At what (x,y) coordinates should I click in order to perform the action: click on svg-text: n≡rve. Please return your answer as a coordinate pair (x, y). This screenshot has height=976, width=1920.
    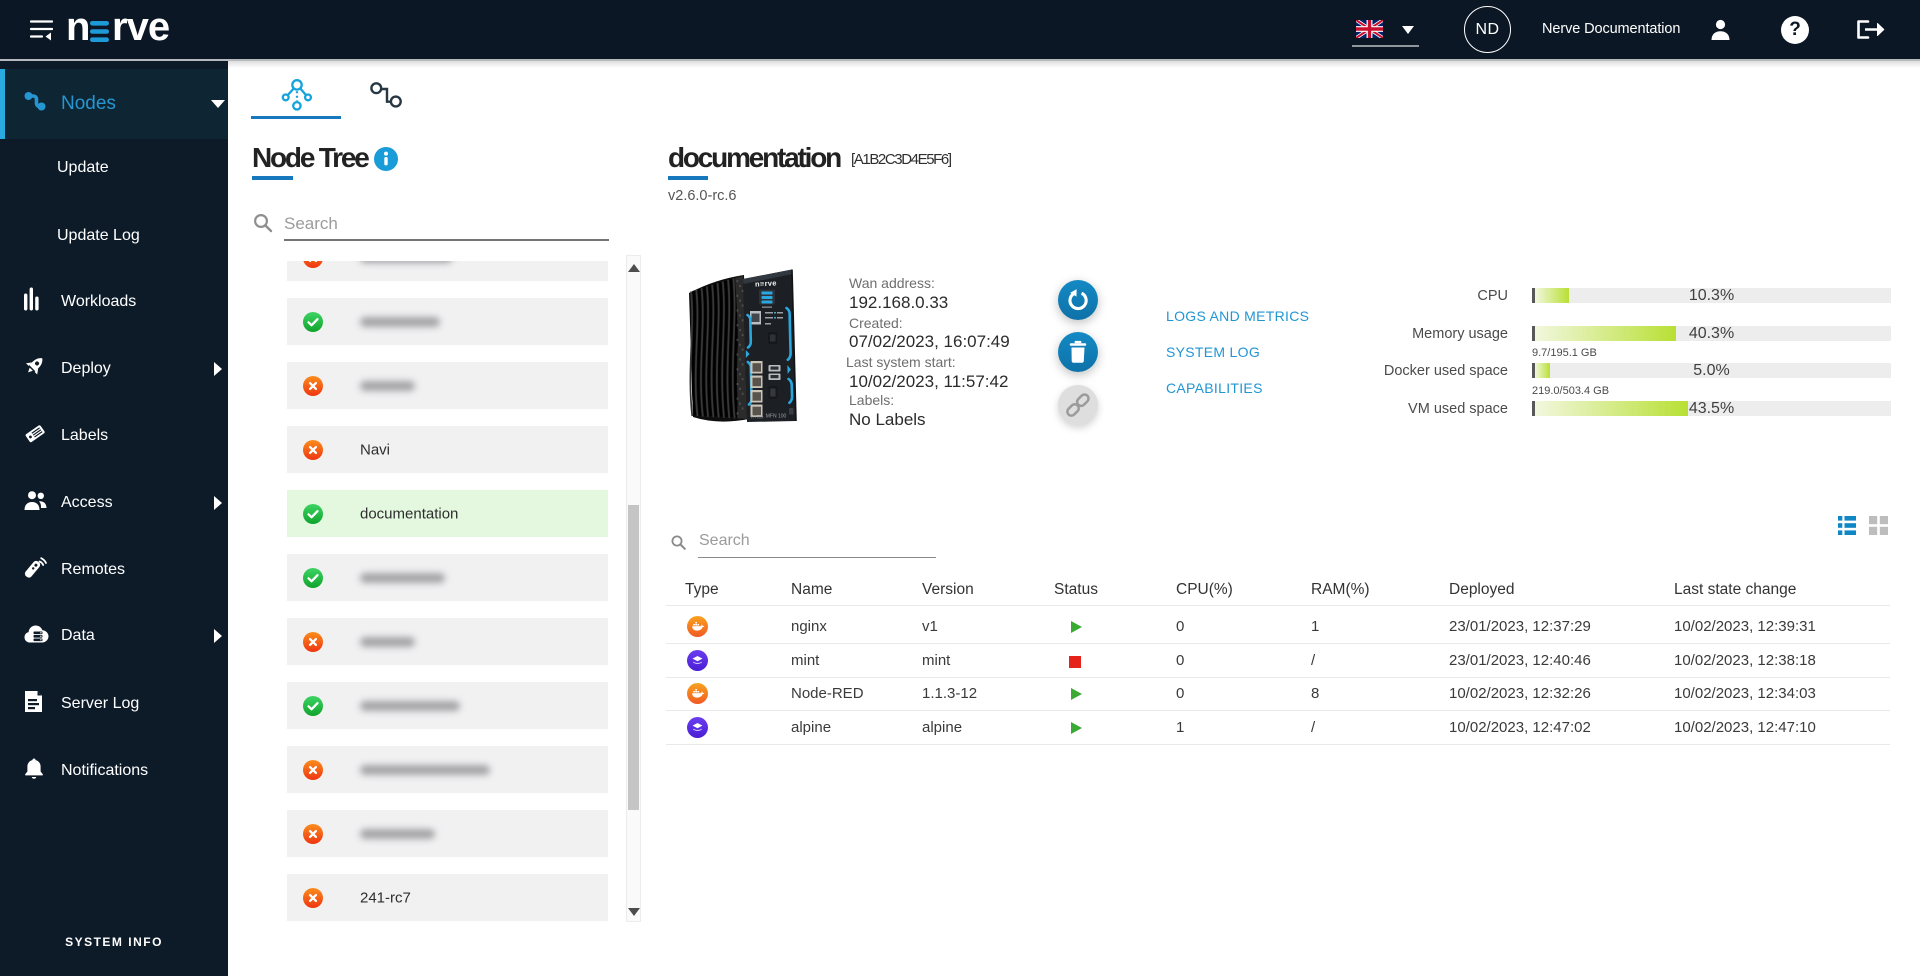
    Looking at the image, I should click on (766, 283).